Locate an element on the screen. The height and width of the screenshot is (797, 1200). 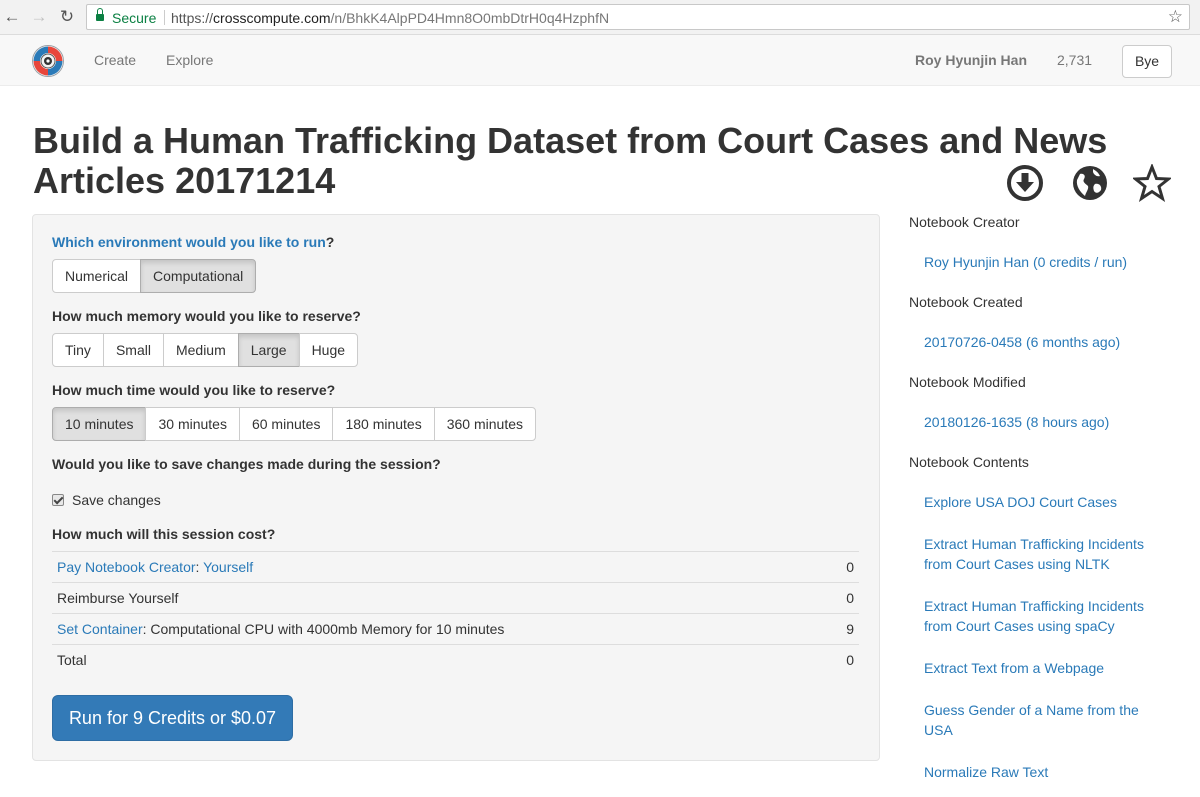
crosscompute-logo-icon is located at coordinates (48, 61).